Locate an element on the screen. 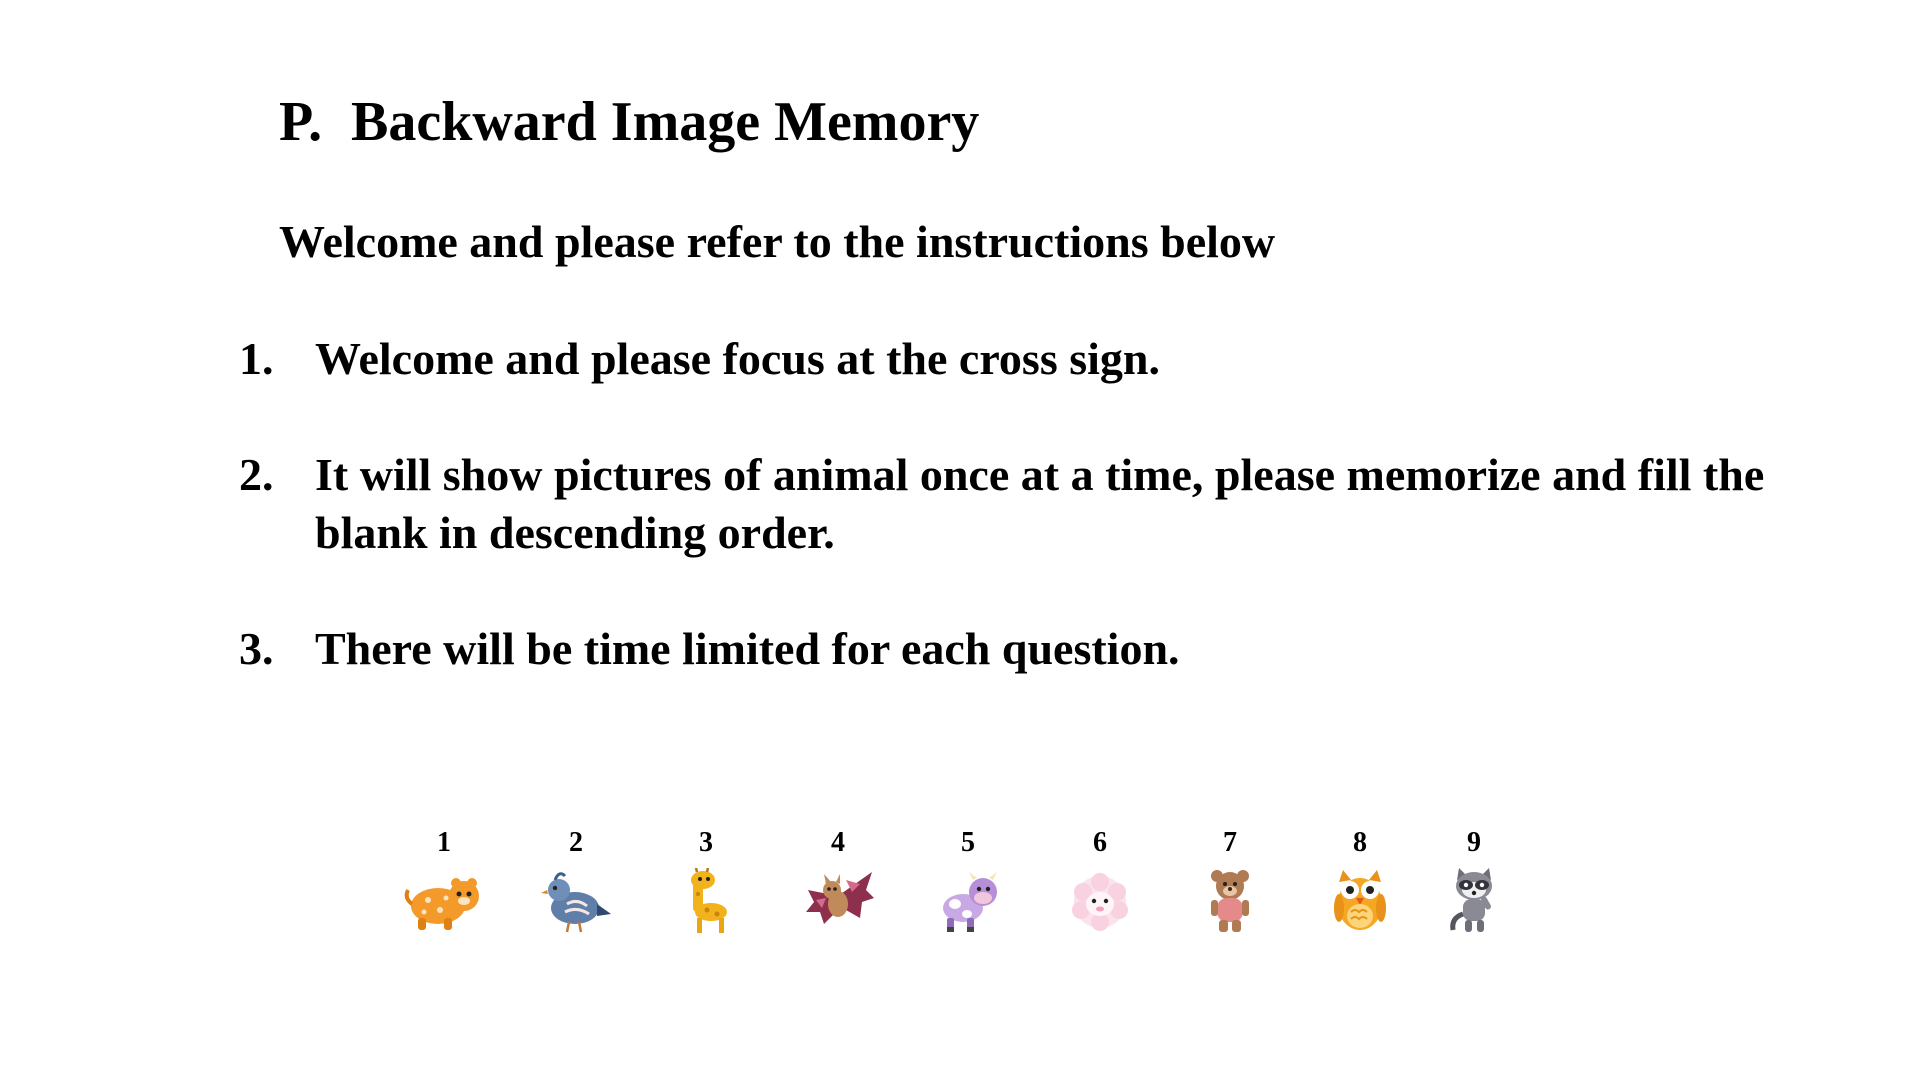 The height and width of the screenshot is (1080, 1920). animal-item-6: 6 is located at coordinates (1100, 880).